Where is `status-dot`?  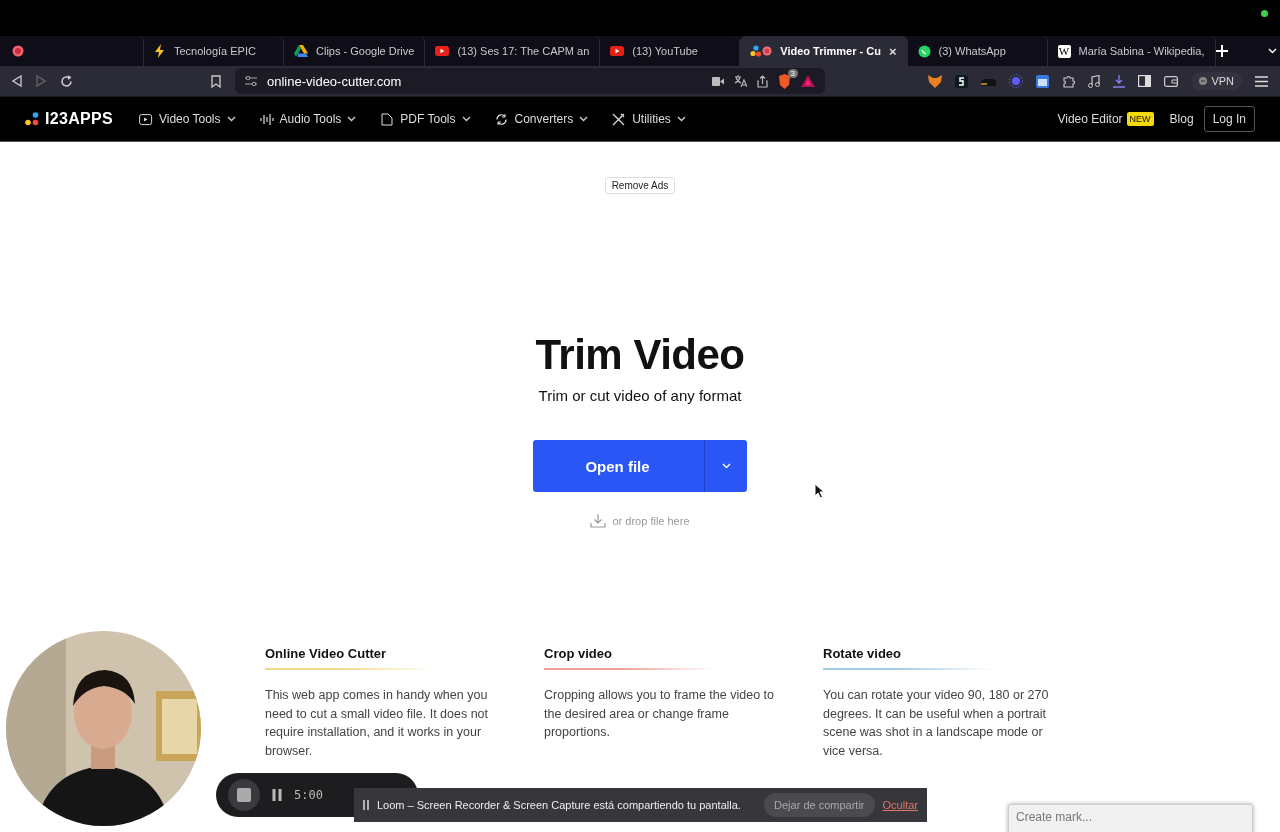 status-dot is located at coordinates (1264, 13).